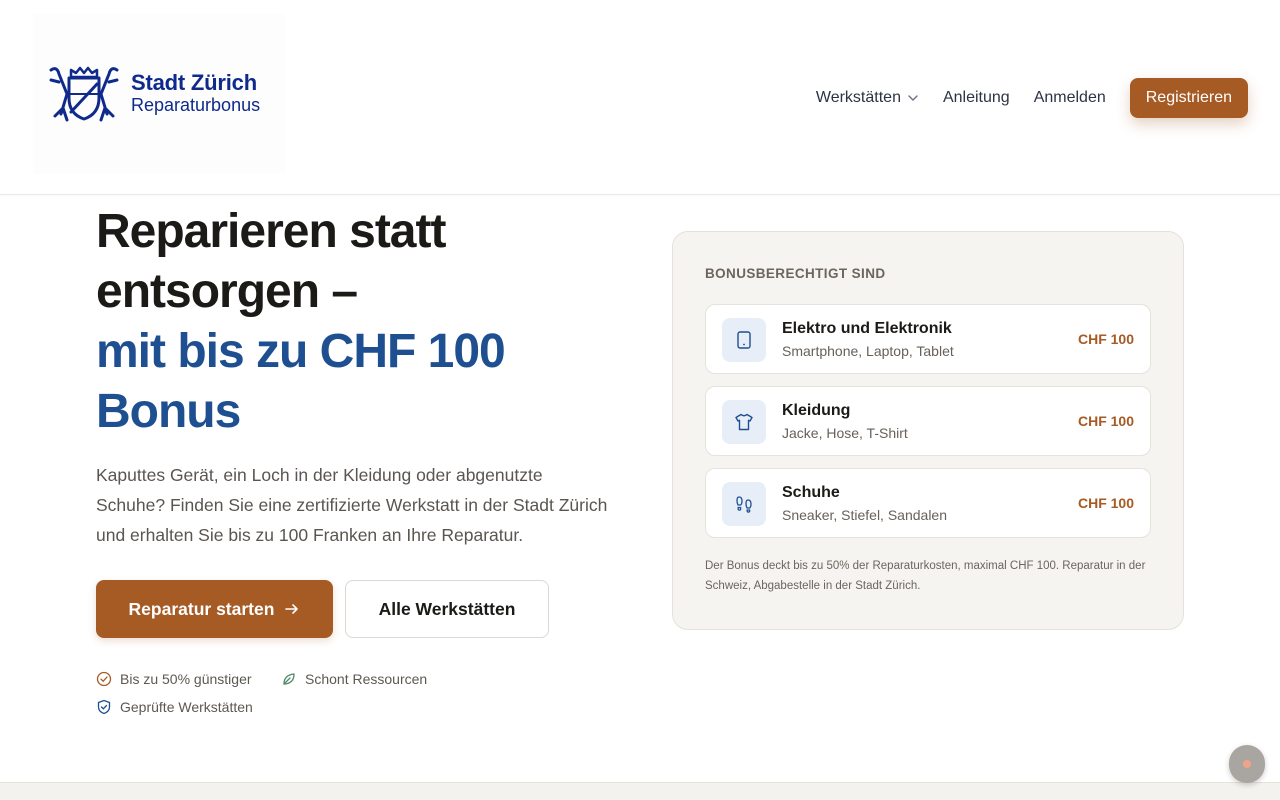  I want to click on hero-title-line2: entsorgen –, so click(227, 291).